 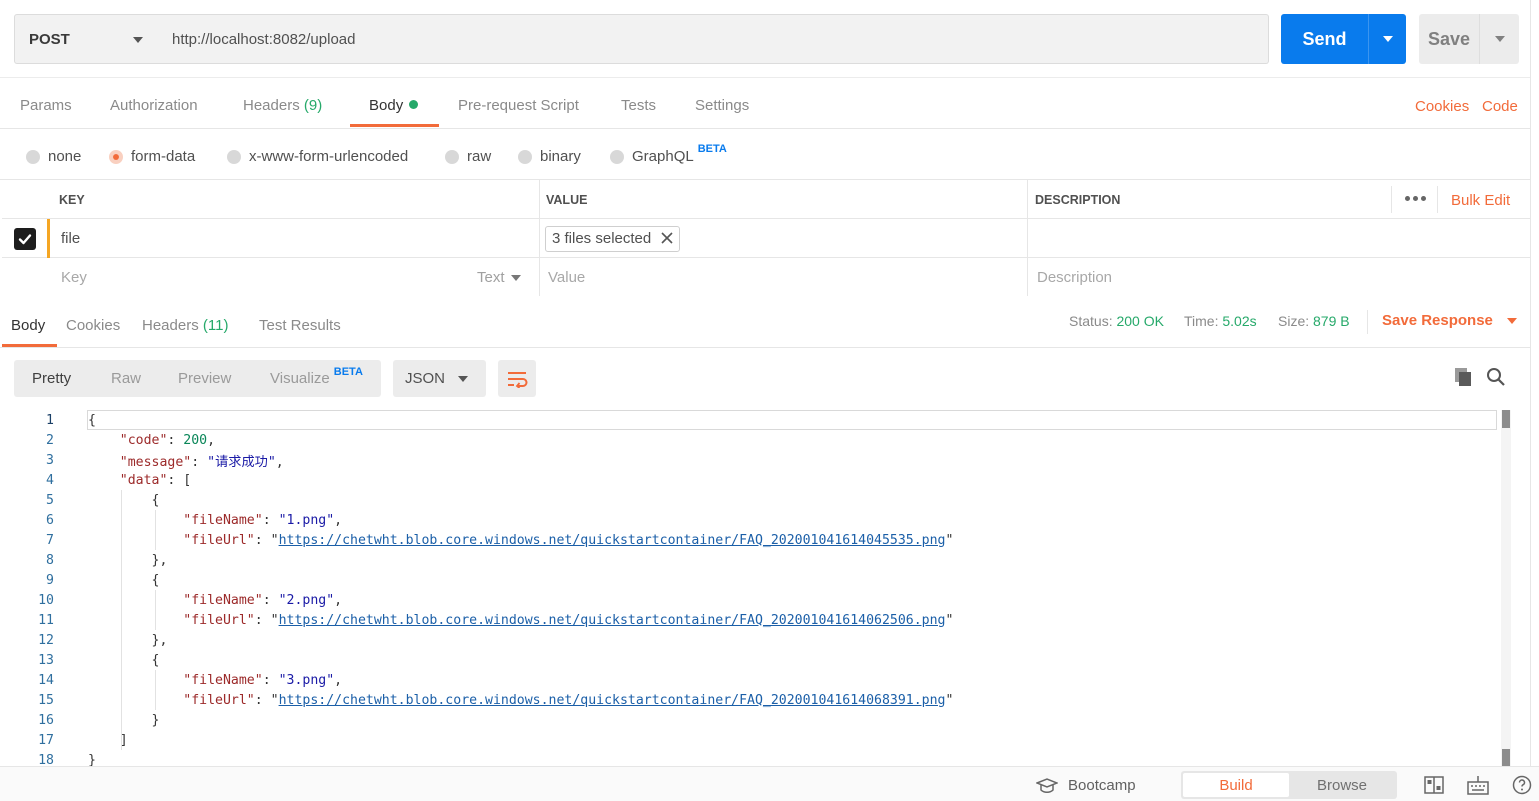 I want to click on send-options-button, so click(x=1387, y=39).